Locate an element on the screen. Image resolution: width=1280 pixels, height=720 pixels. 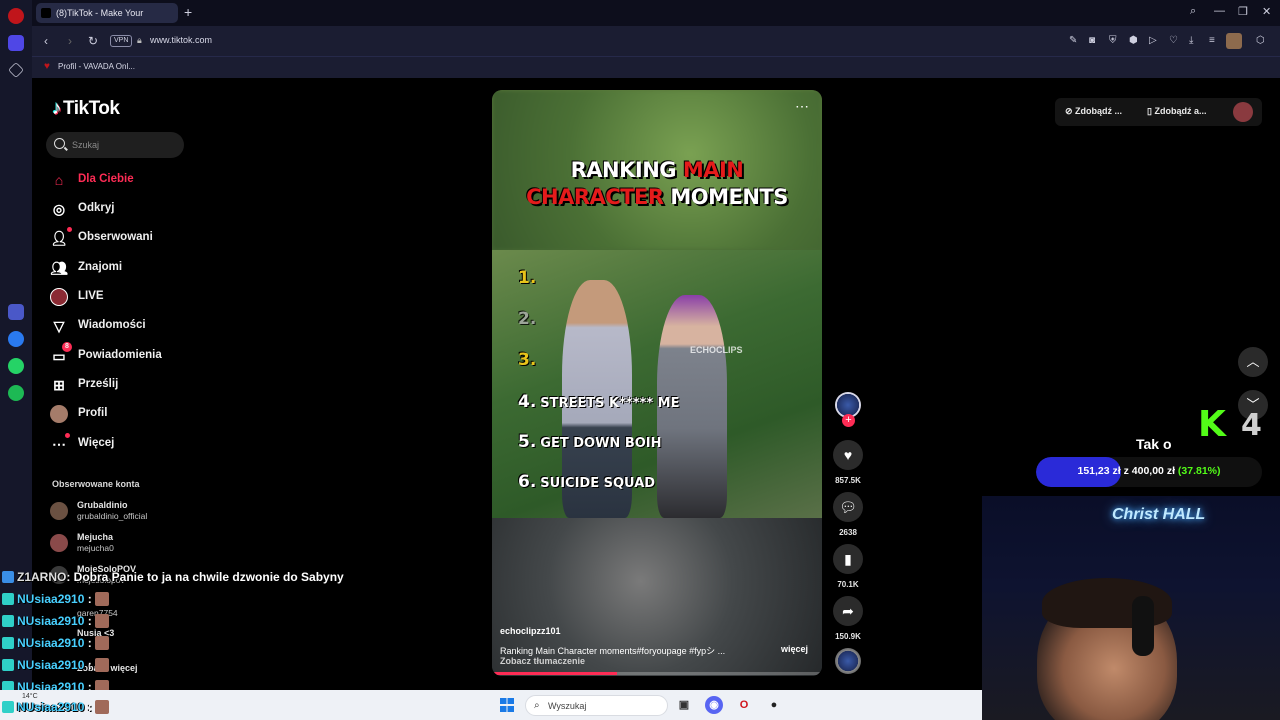
menu-icon: ≡ is located at coordinates (1212, 40).